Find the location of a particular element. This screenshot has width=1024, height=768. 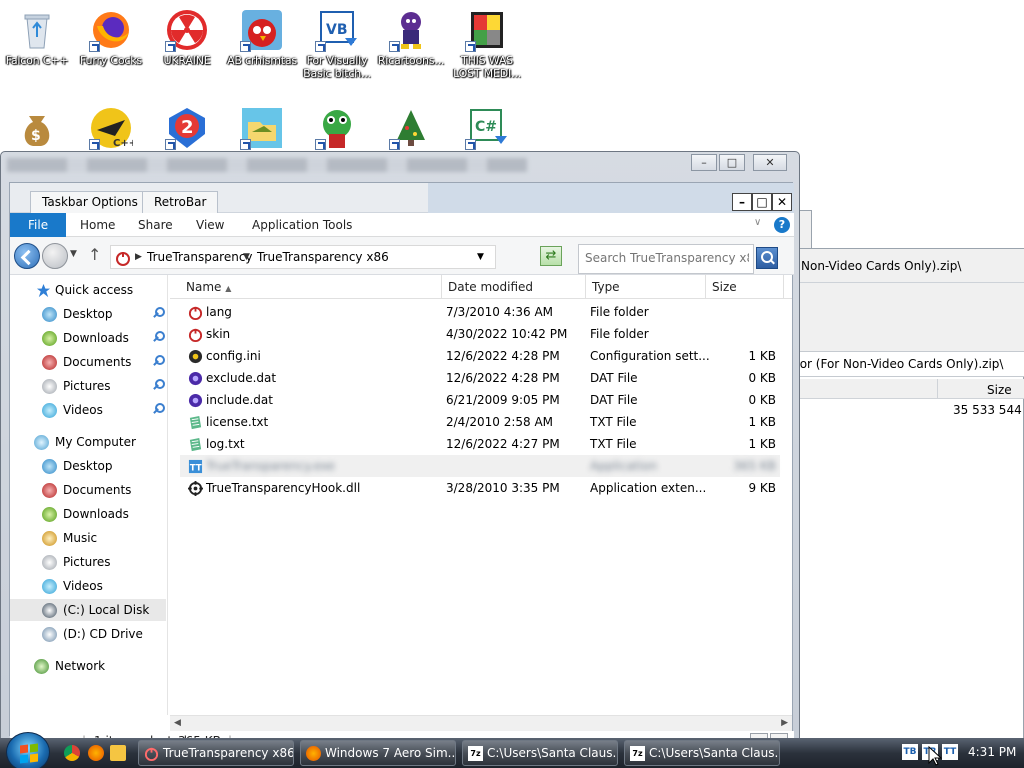

column-date-modified: Date modified is located at coordinates (514, 287).